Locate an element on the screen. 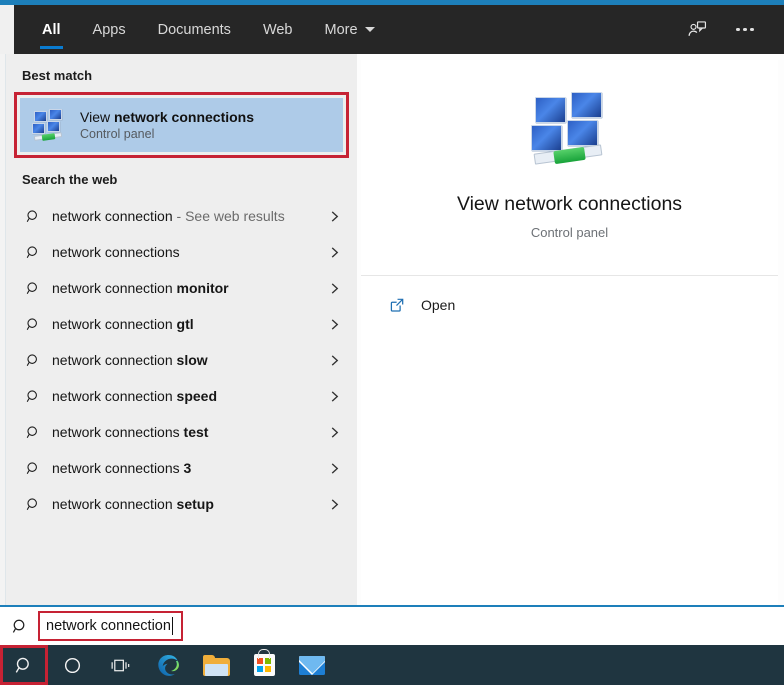 The image size is (784, 685). taskbar-task-view-button is located at coordinates (120, 665).